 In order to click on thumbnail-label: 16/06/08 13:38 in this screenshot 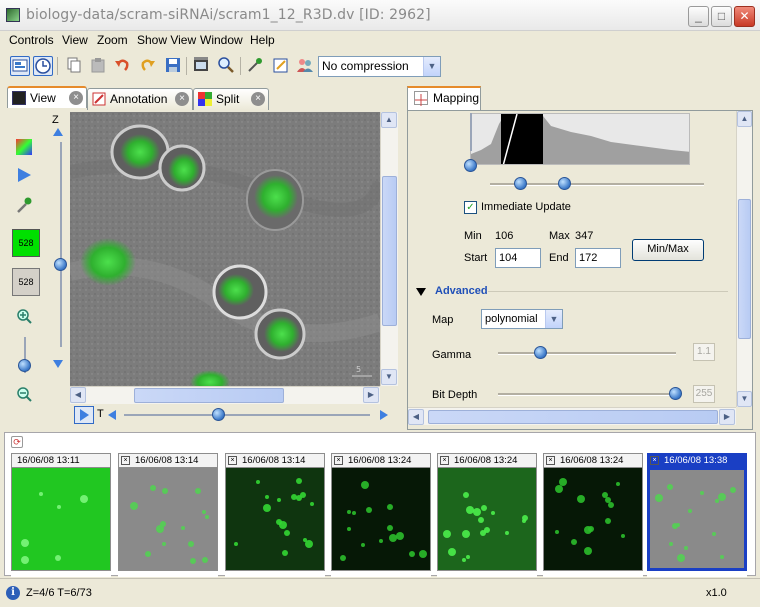, I will do `click(696, 460)`.